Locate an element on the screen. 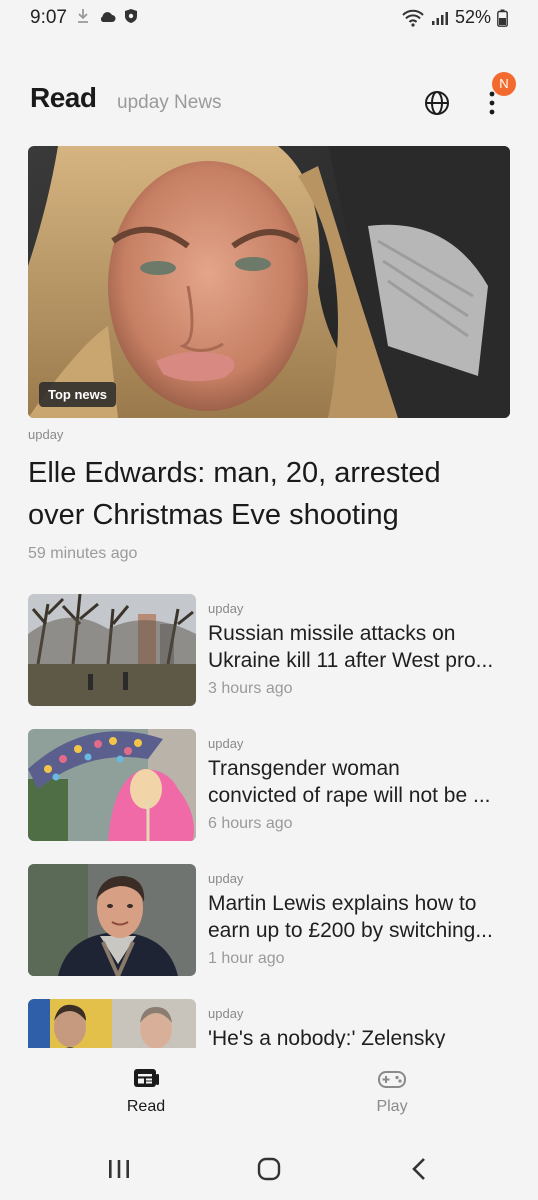 This screenshot has width=538, height=1200. wifi-icon is located at coordinates (413, 18).